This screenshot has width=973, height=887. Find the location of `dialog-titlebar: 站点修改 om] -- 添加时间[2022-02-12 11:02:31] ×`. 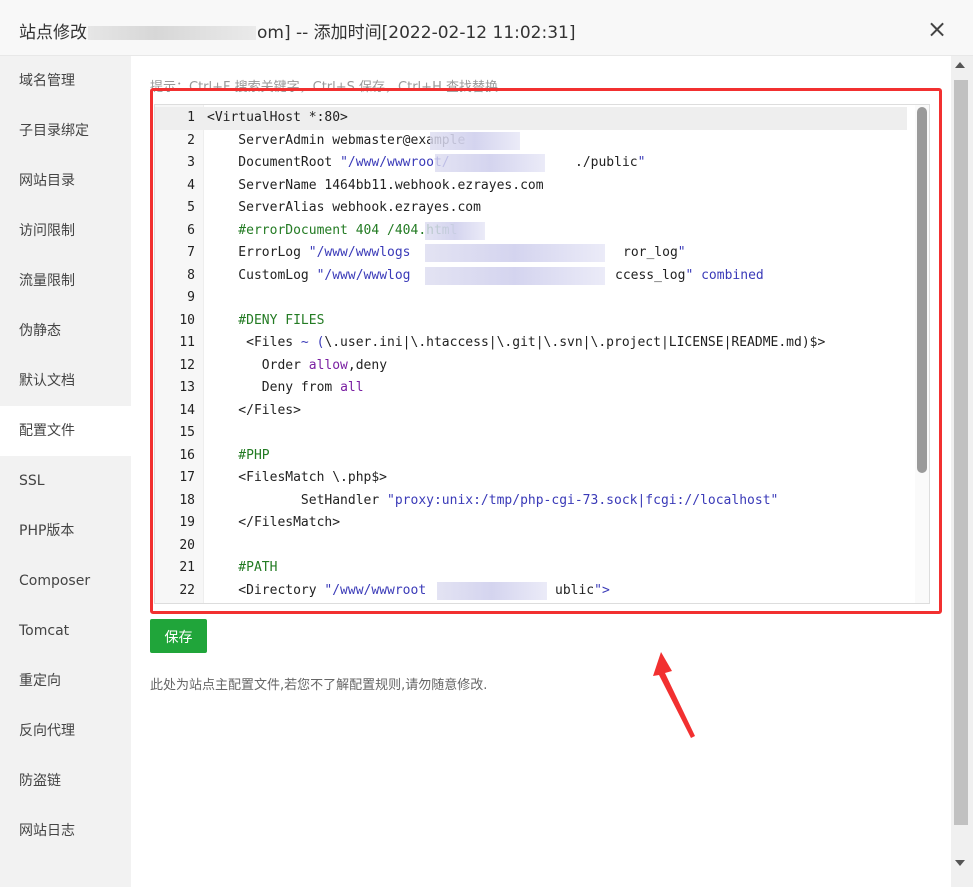

dialog-titlebar: 站点修改 om] -- 添加时间[2022-02-12 11:02:31] × is located at coordinates (486, 28).